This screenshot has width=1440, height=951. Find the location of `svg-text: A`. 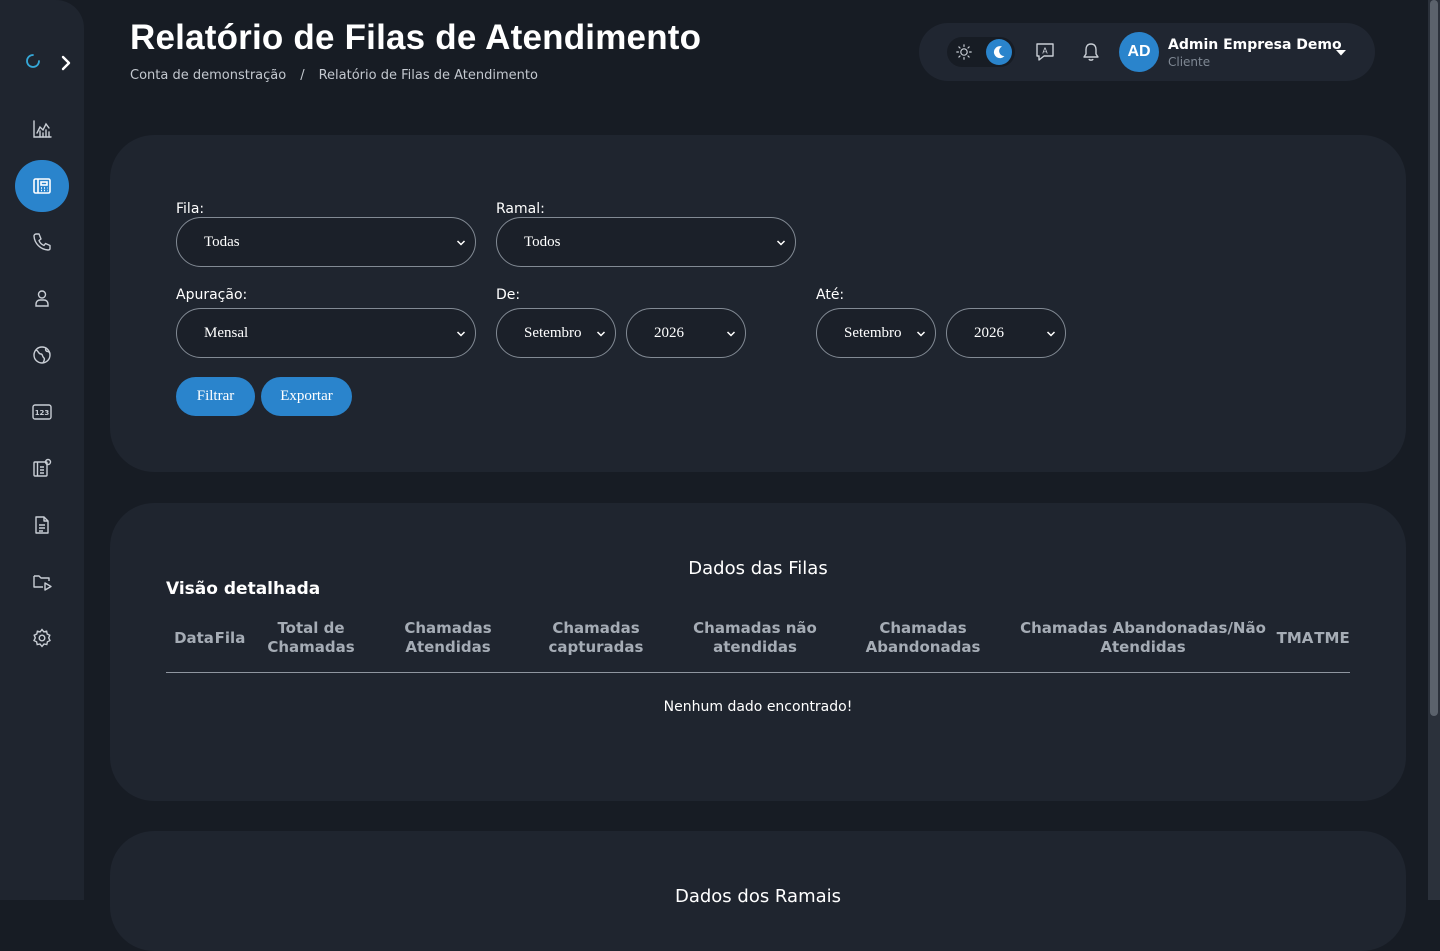

svg-text: A is located at coordinates (1045, 51).